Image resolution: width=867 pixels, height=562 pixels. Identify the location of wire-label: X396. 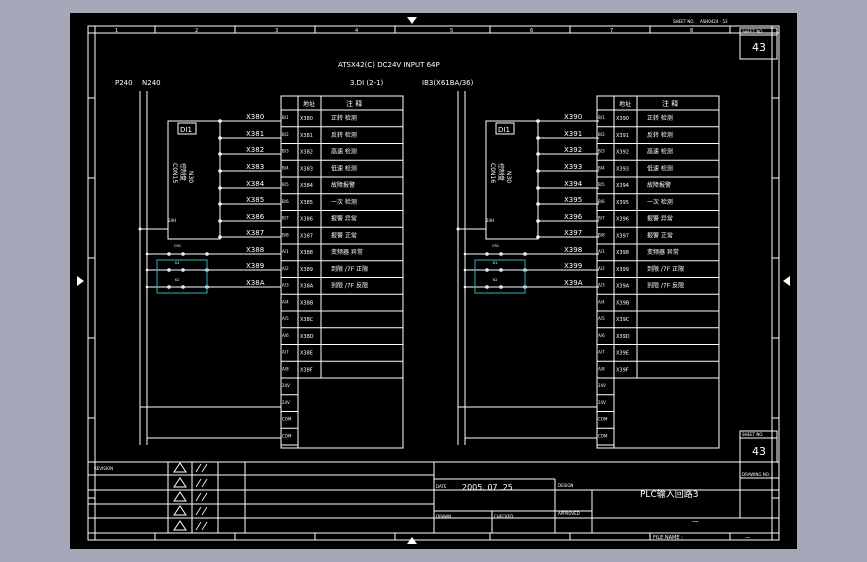
(573, 217).